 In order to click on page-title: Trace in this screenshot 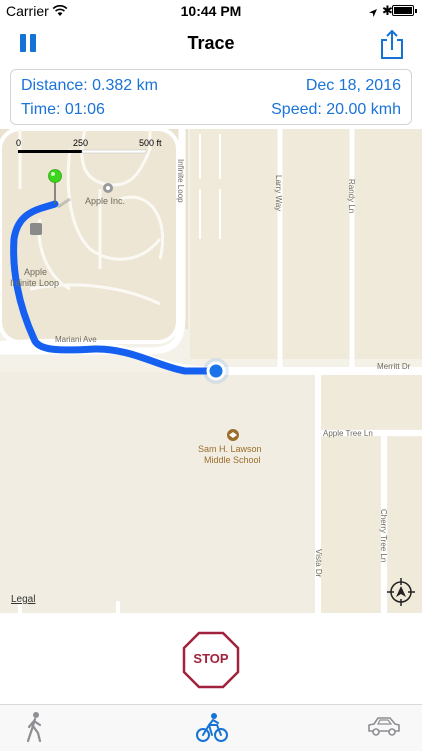, I will do `click(211, 43)`.